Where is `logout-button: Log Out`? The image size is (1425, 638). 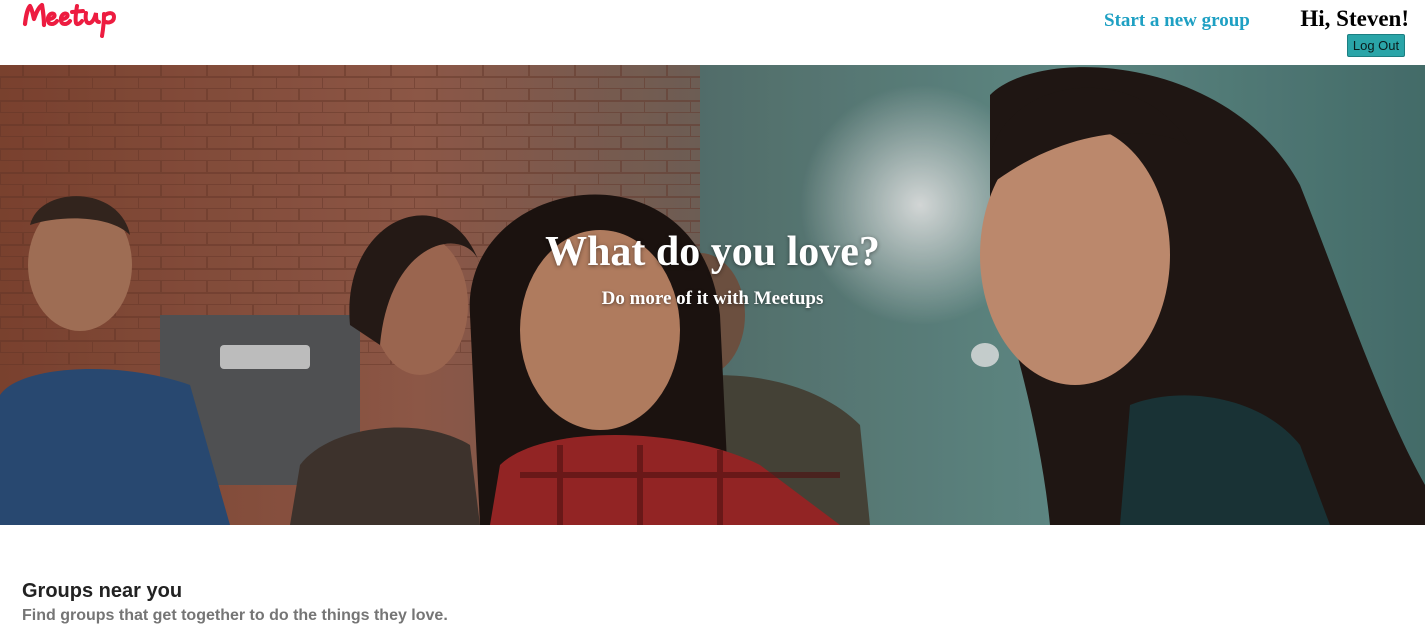
logout-button: Log Out is located at coordinates (1376, 45).